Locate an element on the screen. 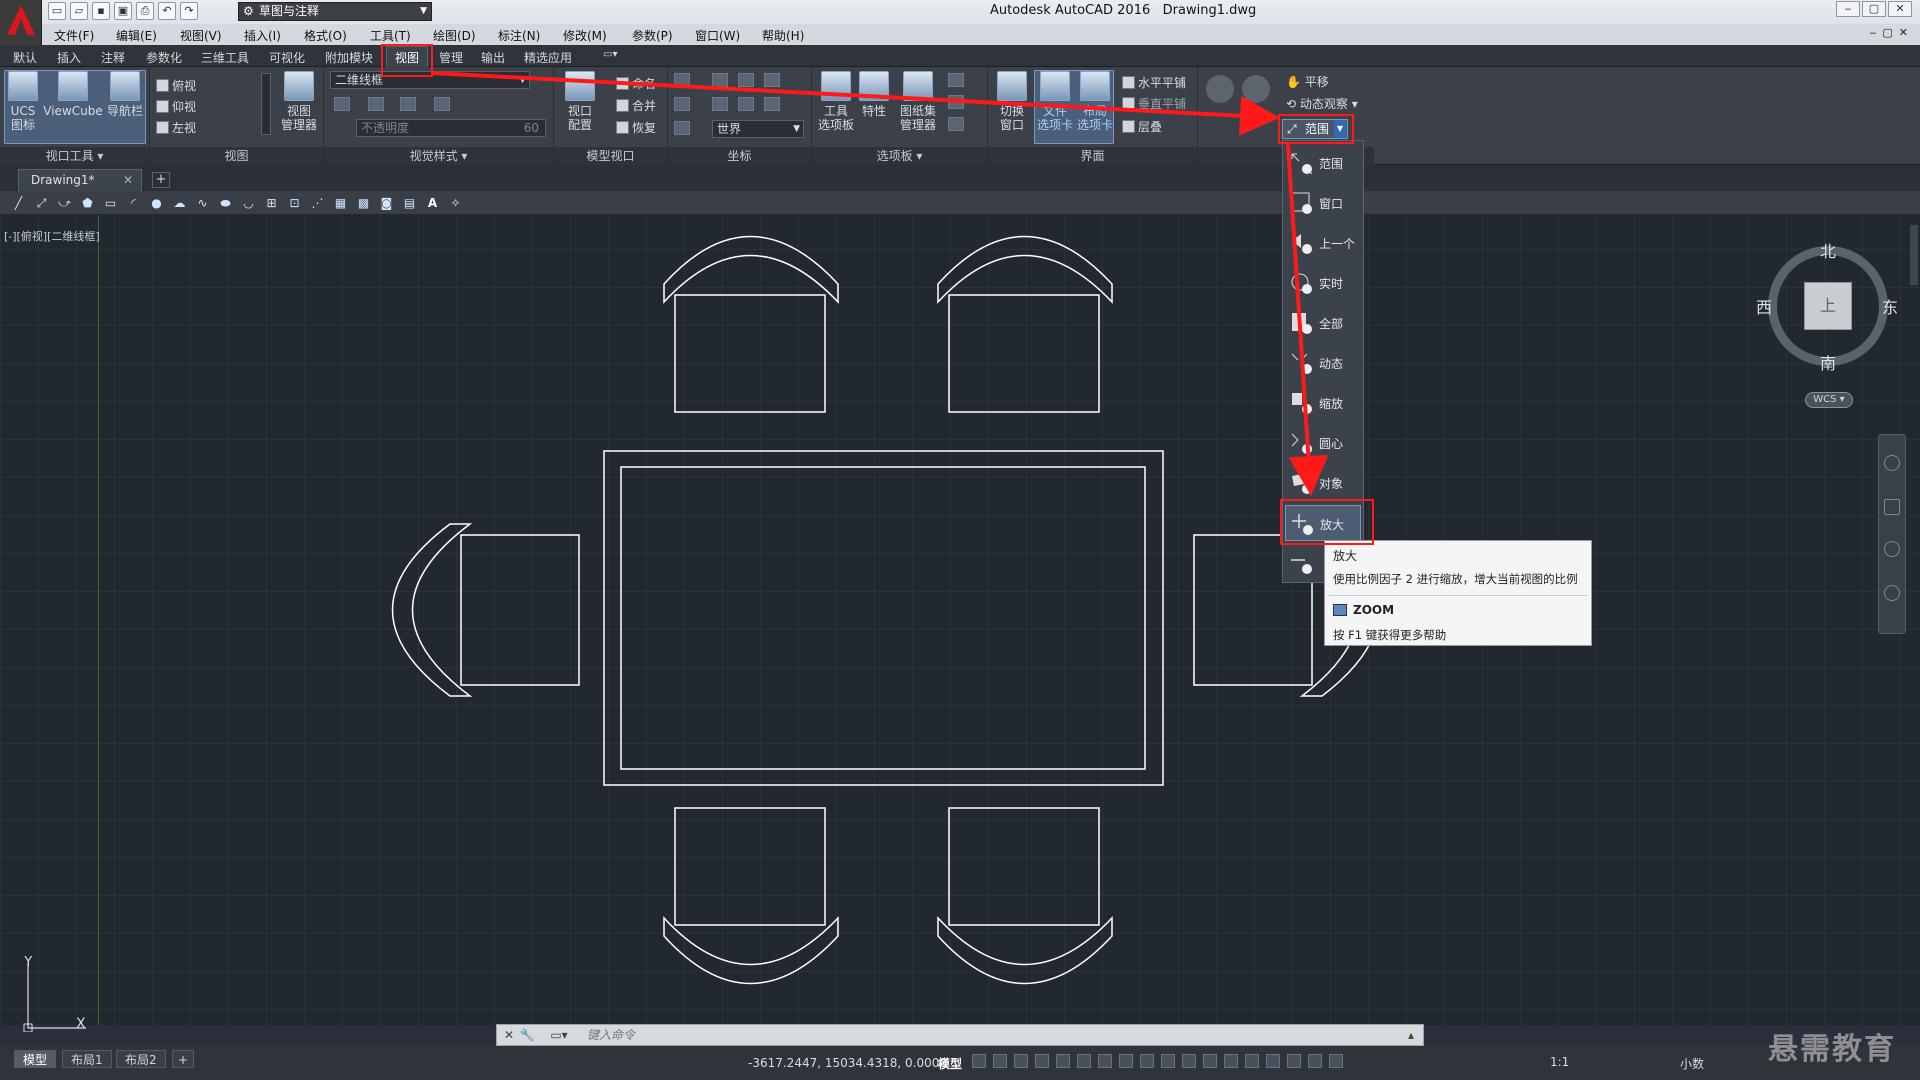 The image size is (1920, 1080). tab-layout2: 布局2 is located at coordinates (141, 1059).